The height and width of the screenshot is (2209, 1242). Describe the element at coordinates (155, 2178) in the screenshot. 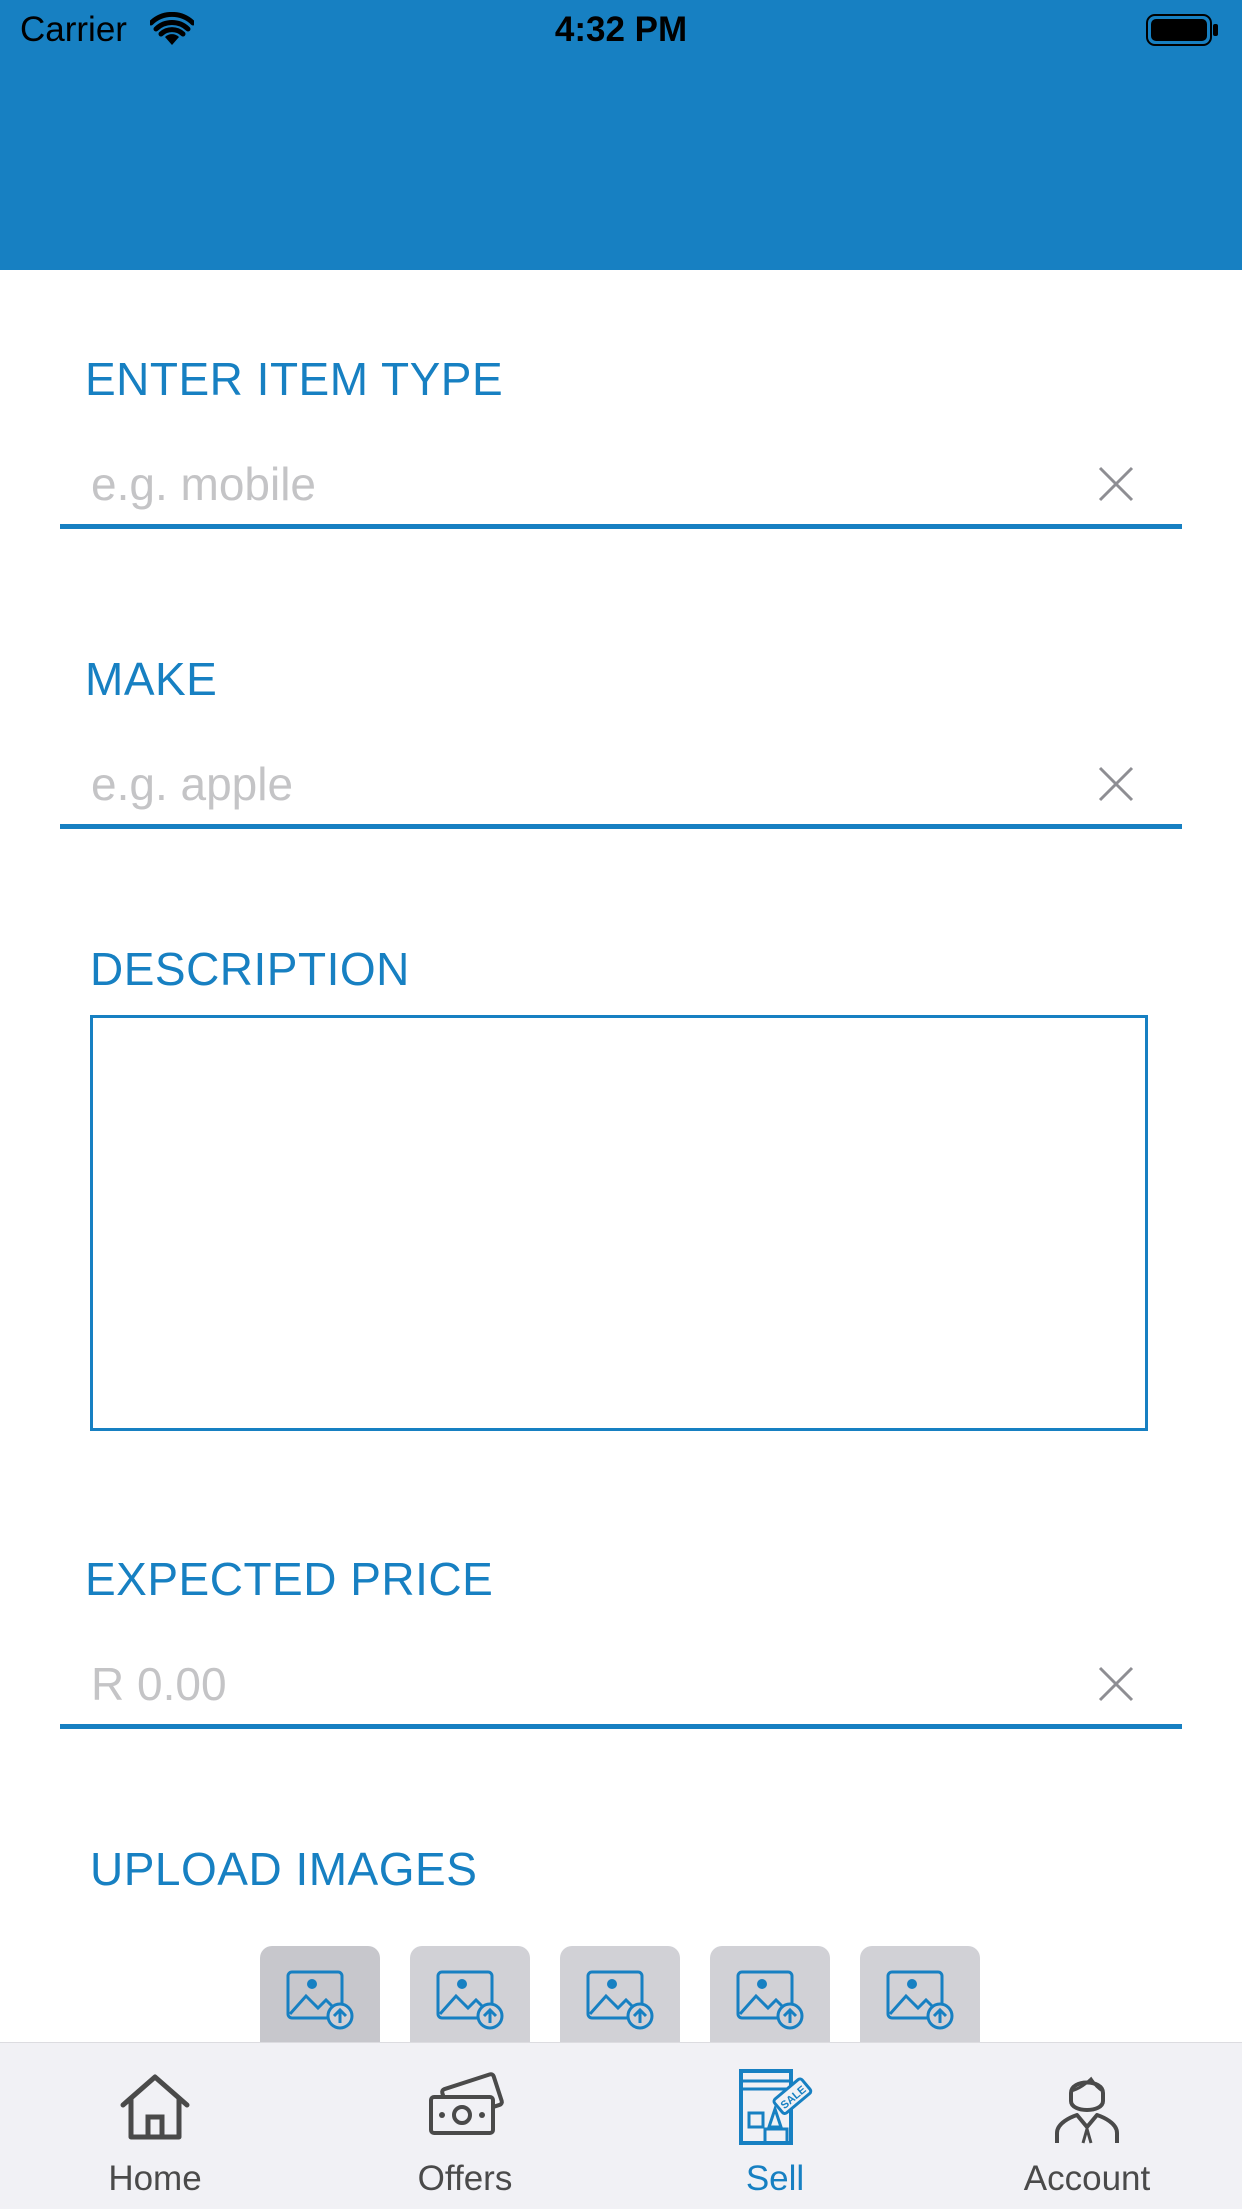

I see `tab-home-label: Home` at that location.